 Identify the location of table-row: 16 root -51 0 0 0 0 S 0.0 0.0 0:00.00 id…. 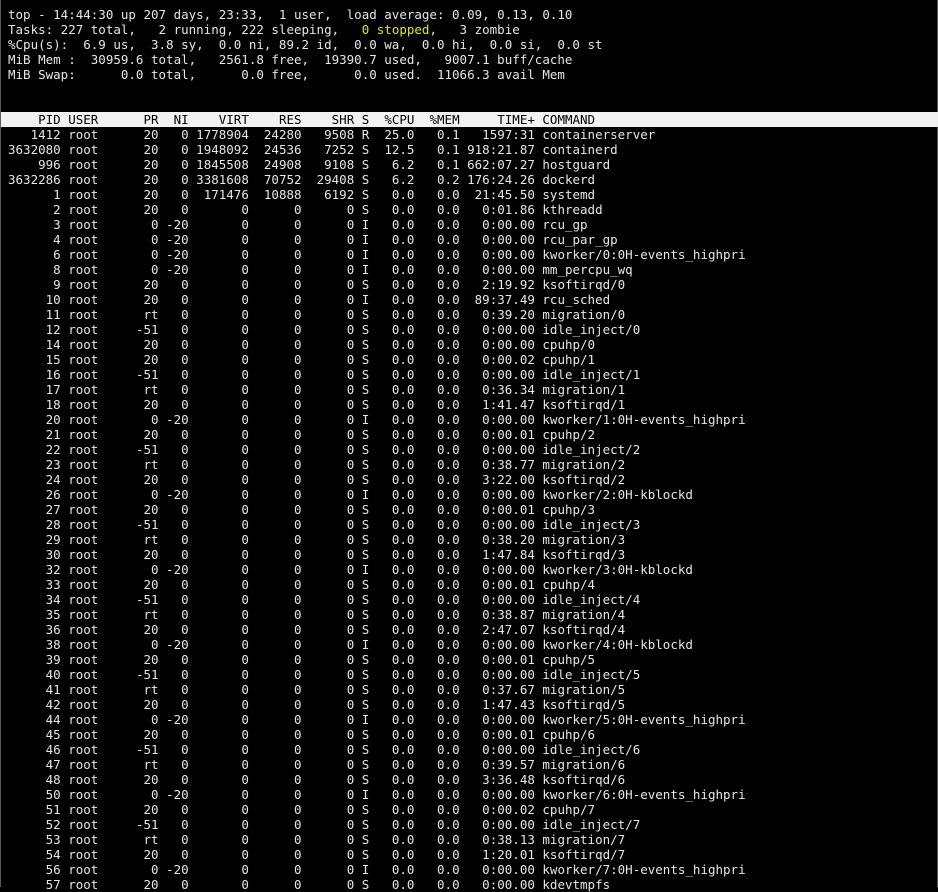
(472, 374).